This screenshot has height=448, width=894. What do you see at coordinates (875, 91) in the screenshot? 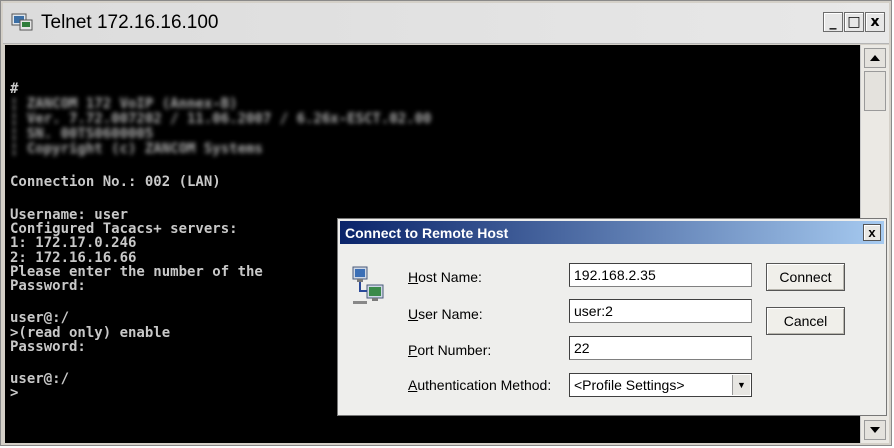
I see `scrollbar-thumb` at bounding box center [875, 91].